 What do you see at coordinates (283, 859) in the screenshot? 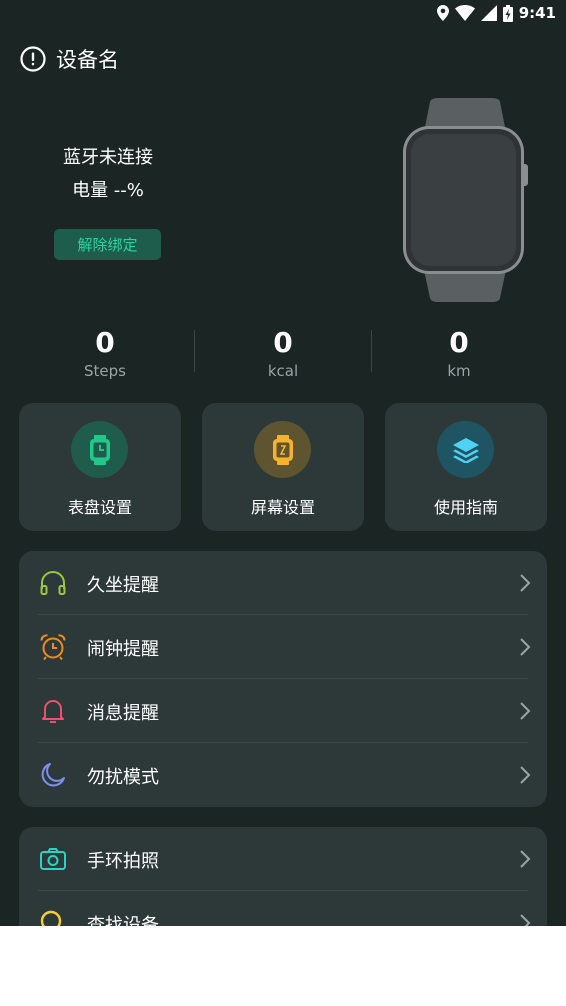
I see `remote-camera-row: 手环拍照` at bounding box center [283, 859].